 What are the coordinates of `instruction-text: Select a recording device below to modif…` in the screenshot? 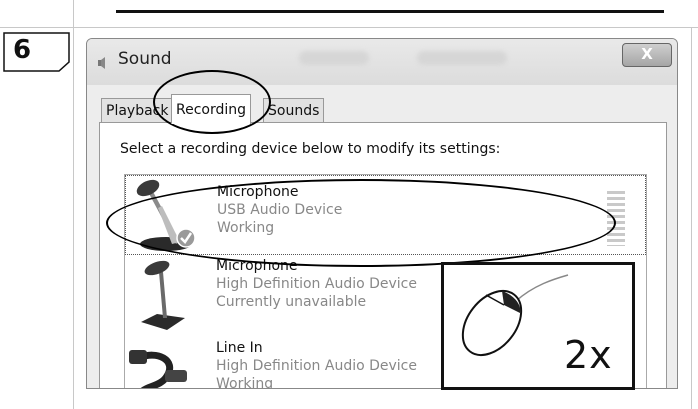 It's located at (310, 149).